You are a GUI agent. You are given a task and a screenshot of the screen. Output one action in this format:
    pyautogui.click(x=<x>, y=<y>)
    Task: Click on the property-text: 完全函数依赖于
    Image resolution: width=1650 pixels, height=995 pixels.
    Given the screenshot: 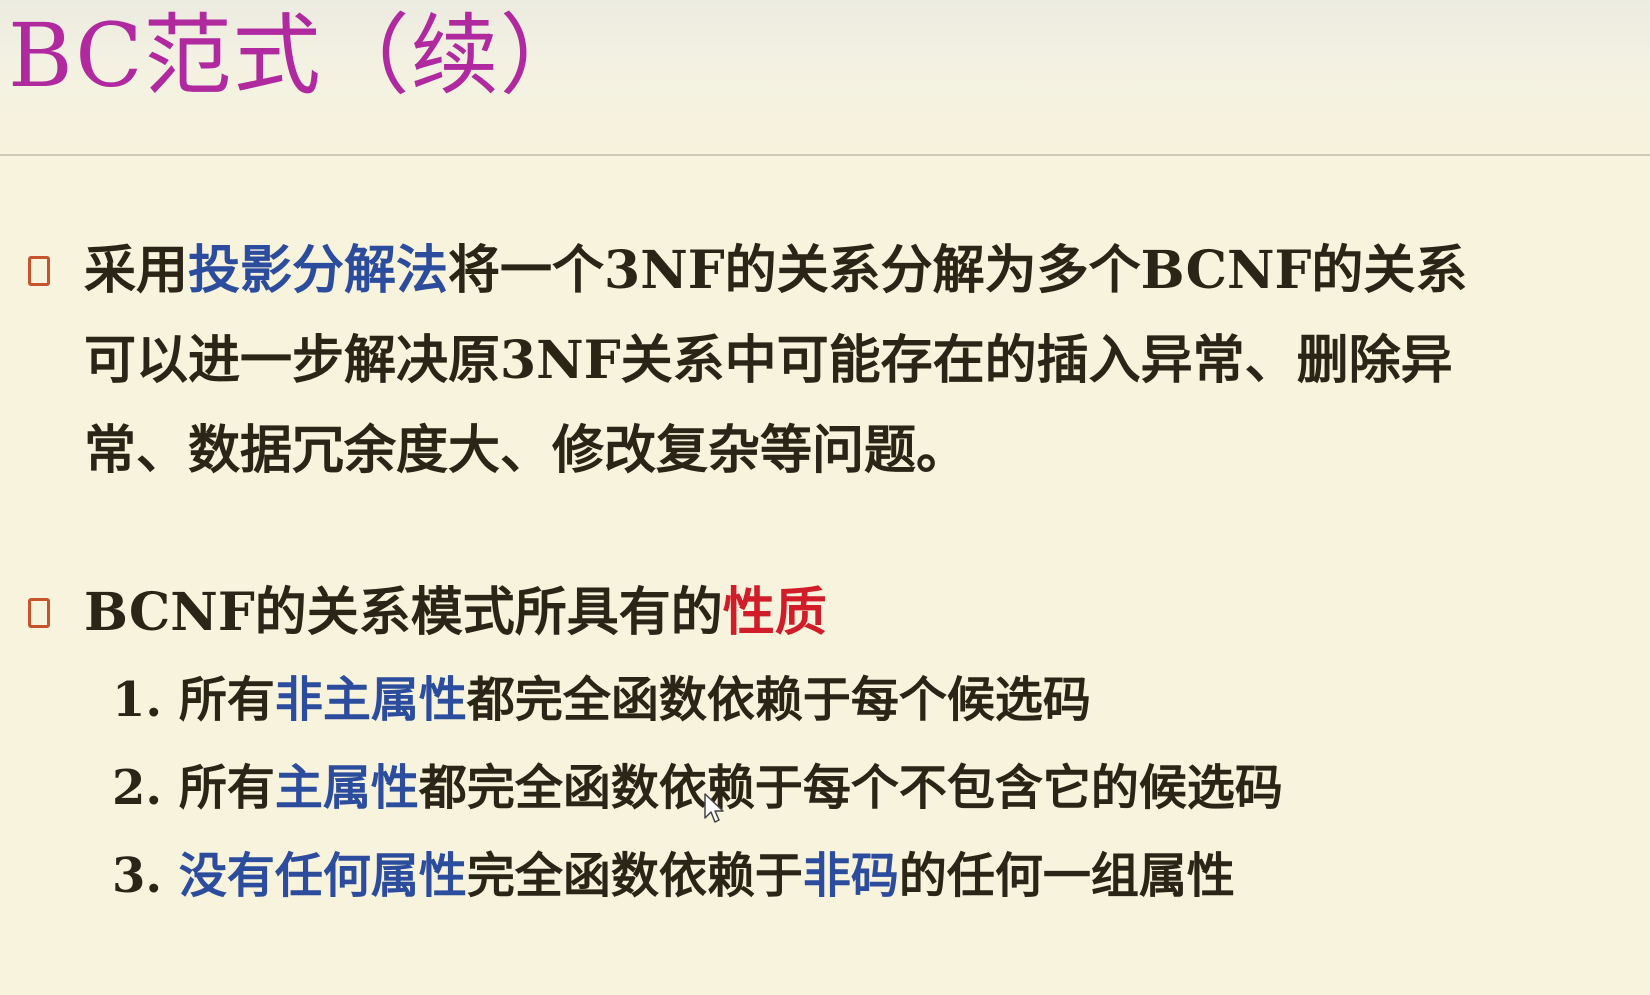 What is the action you would take?
    pyautogui.click(x=634, y=876)
    